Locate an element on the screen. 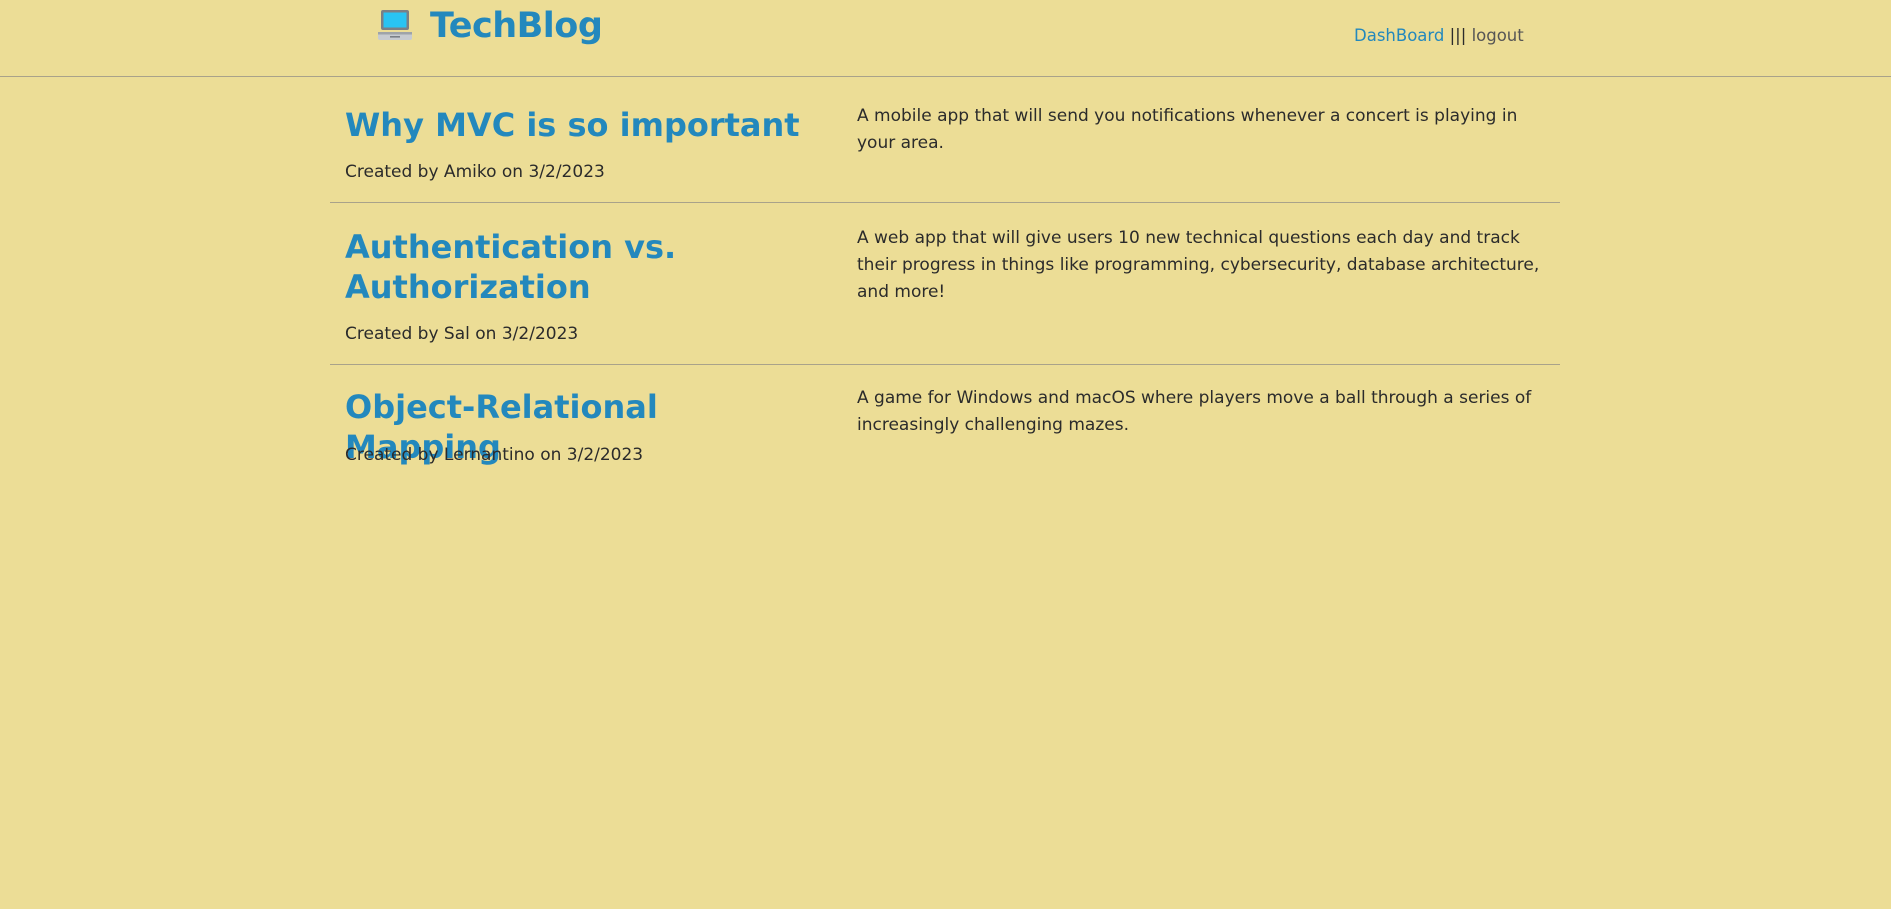 The height and width of the screenshot is (909, 1891). post-meta: Created by Lernantino on 3/2/2023 is located at coordinates (494, 455).